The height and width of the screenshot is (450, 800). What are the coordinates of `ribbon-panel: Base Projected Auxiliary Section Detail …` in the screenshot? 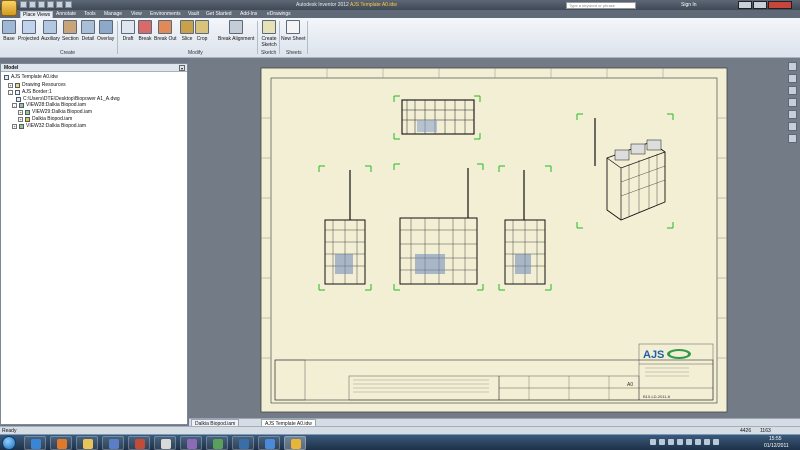 It's located at (400, 38).